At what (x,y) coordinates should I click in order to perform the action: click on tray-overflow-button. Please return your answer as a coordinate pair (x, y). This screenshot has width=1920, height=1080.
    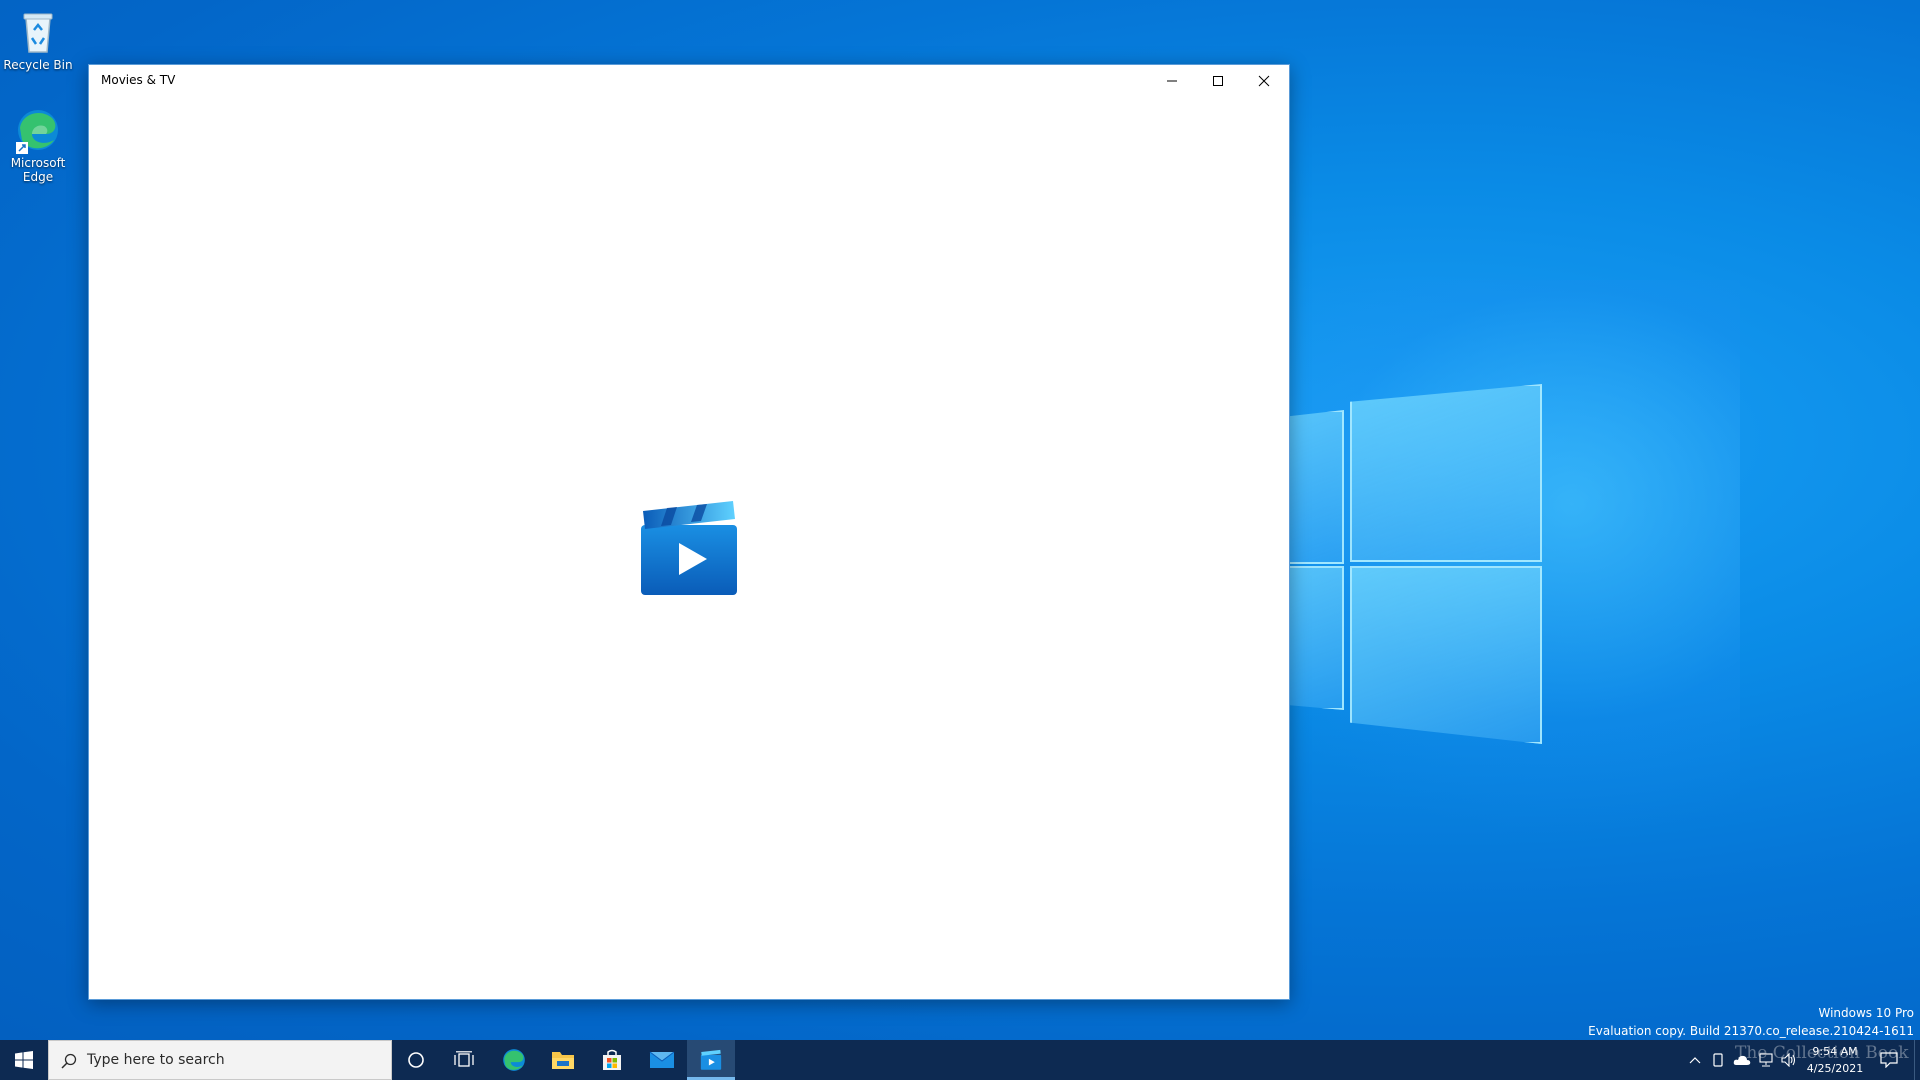
    Looking at the image, I should click on (1695, 1060).